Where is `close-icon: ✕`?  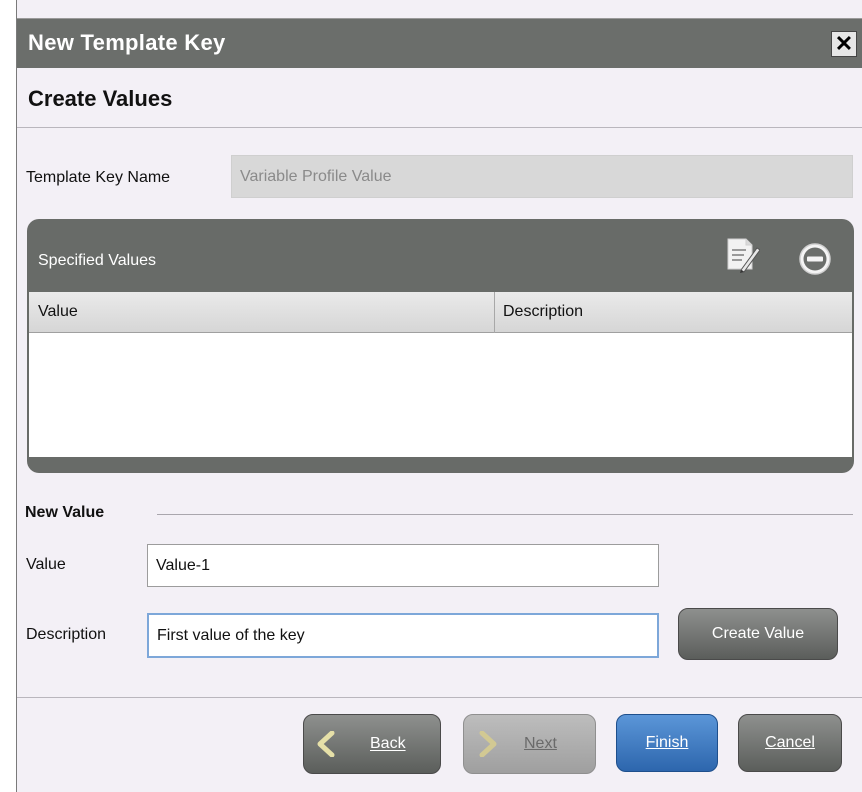
close-icon: ✕ is located at coordinates (844, 43).